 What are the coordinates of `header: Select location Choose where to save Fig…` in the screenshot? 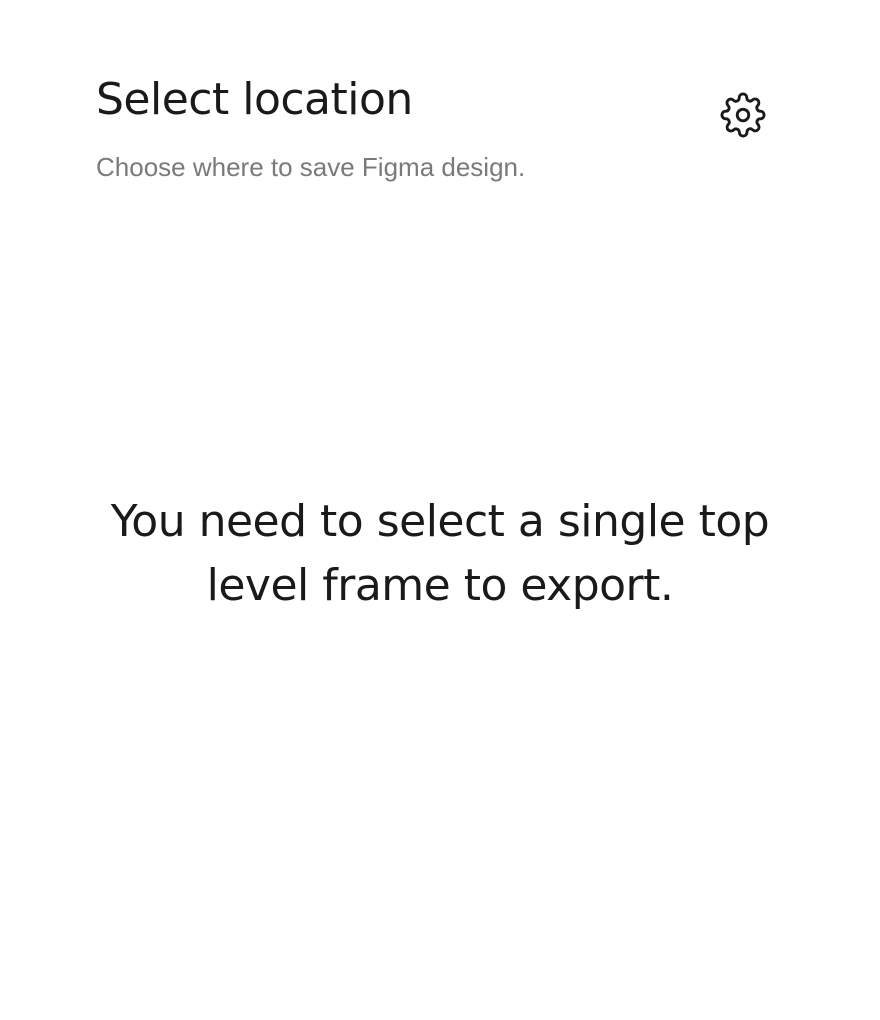 It's located at (440, 130).